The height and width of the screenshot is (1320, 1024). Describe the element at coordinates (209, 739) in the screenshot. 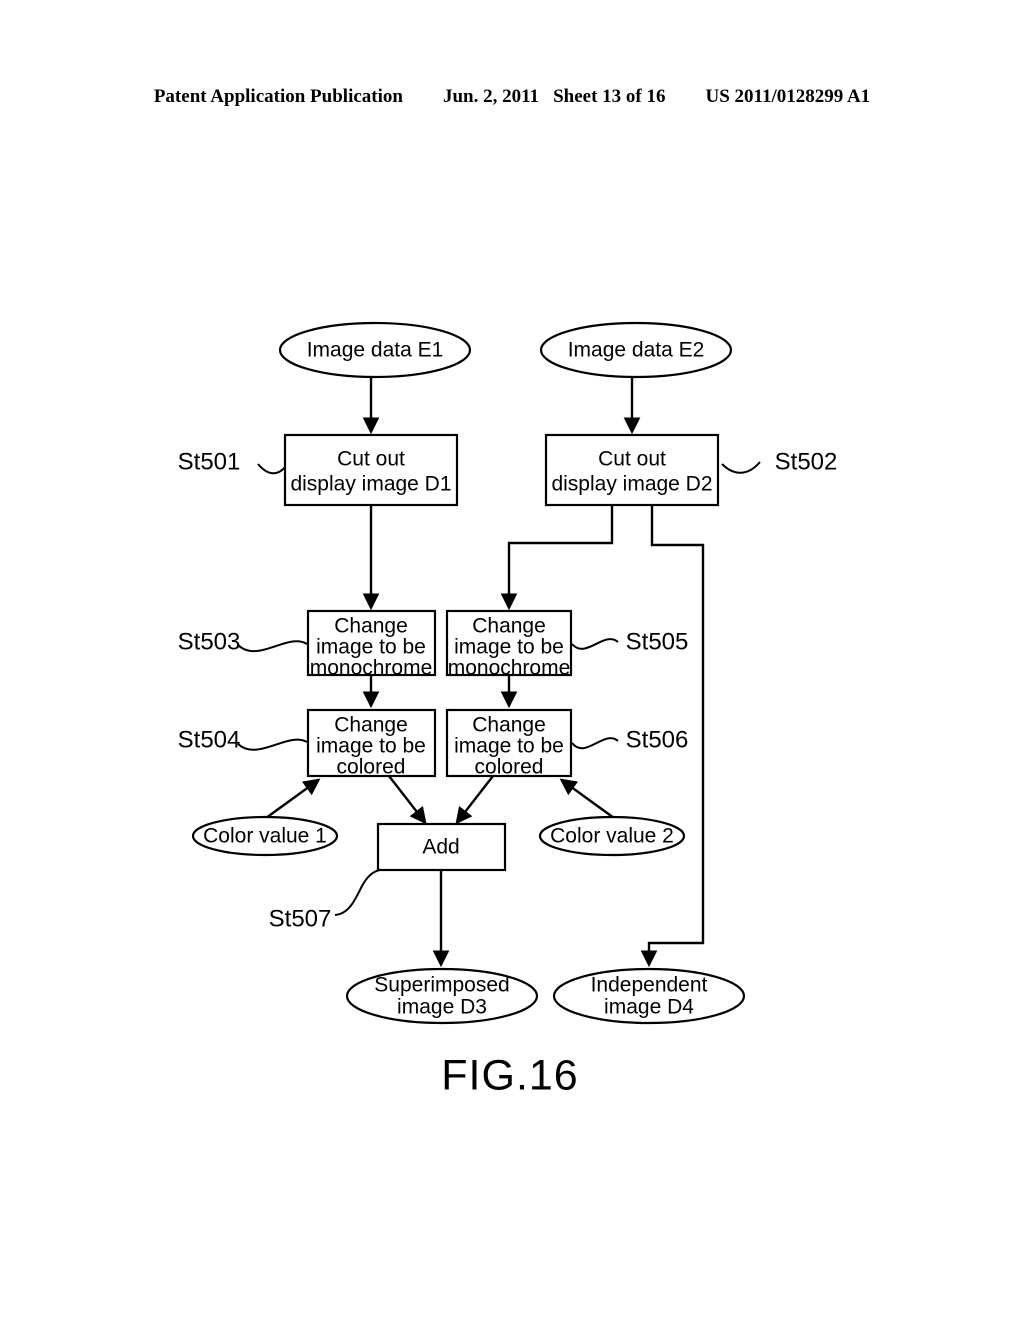

I see `step-label-st504: St504` at that location.